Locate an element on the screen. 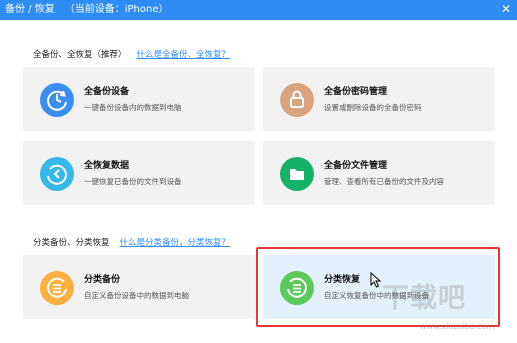 The image size is (517, 343). category-help-link: 什么是分类备份，分类恢复？ is located at coordinates (175, 243).